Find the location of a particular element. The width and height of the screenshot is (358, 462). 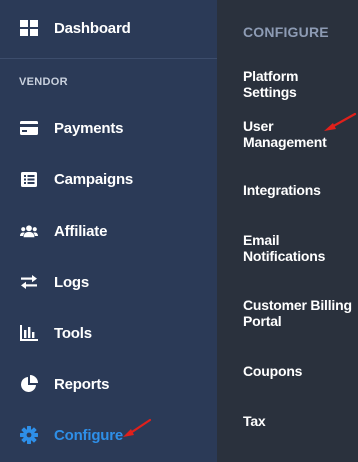

gear-icon is located at coordinates (29, 435).